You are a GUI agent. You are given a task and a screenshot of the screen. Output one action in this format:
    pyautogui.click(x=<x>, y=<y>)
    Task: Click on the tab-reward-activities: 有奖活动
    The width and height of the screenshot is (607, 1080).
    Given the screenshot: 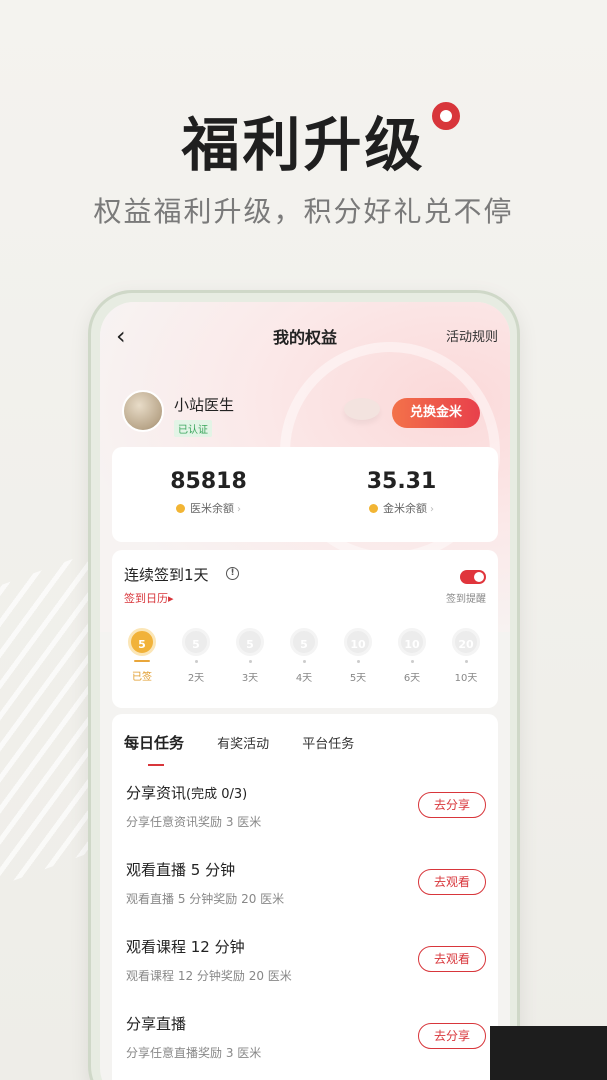 What is the action you would take?
    pyautogui.click(x=243, y=742)
    